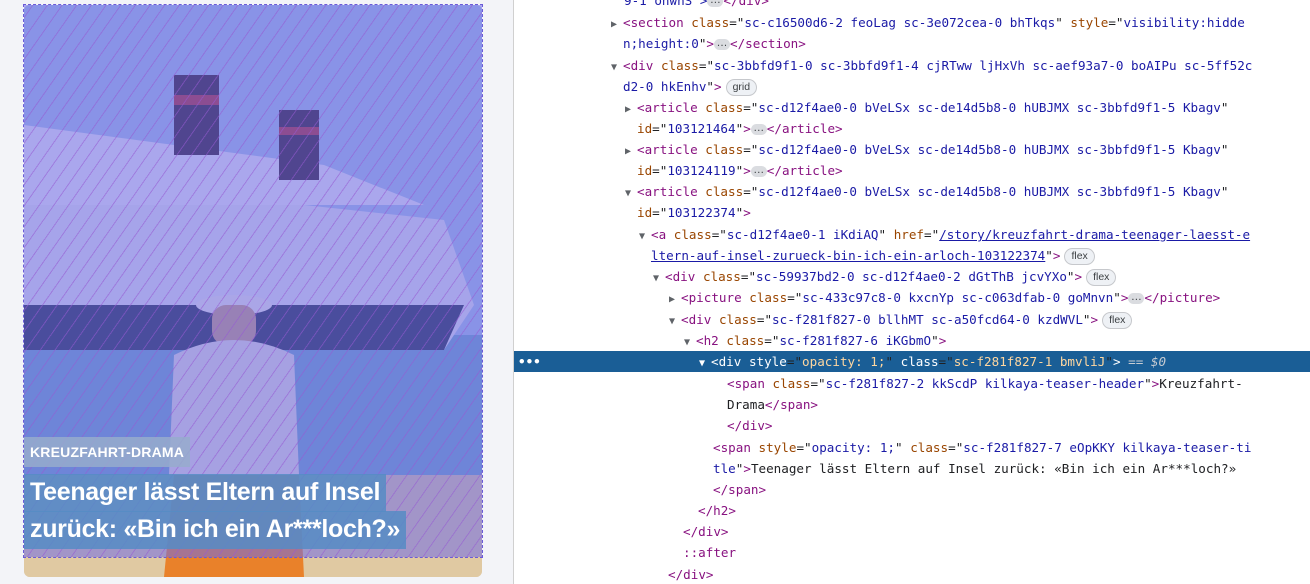  Describe the element at coordinates (912, 340) in the screenshot. I see `dom-node-h2: ▼ <h2 class="sc-f281f827-6 iKGbmO">` at that location.